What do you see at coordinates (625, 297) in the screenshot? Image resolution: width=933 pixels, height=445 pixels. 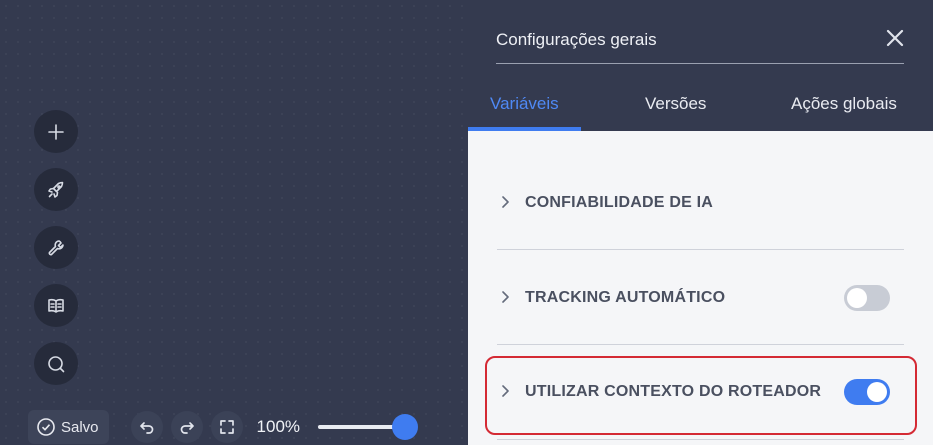 I see `section-label: TRACKING AUTOMÁTICO` at bounding box center [625, 297].